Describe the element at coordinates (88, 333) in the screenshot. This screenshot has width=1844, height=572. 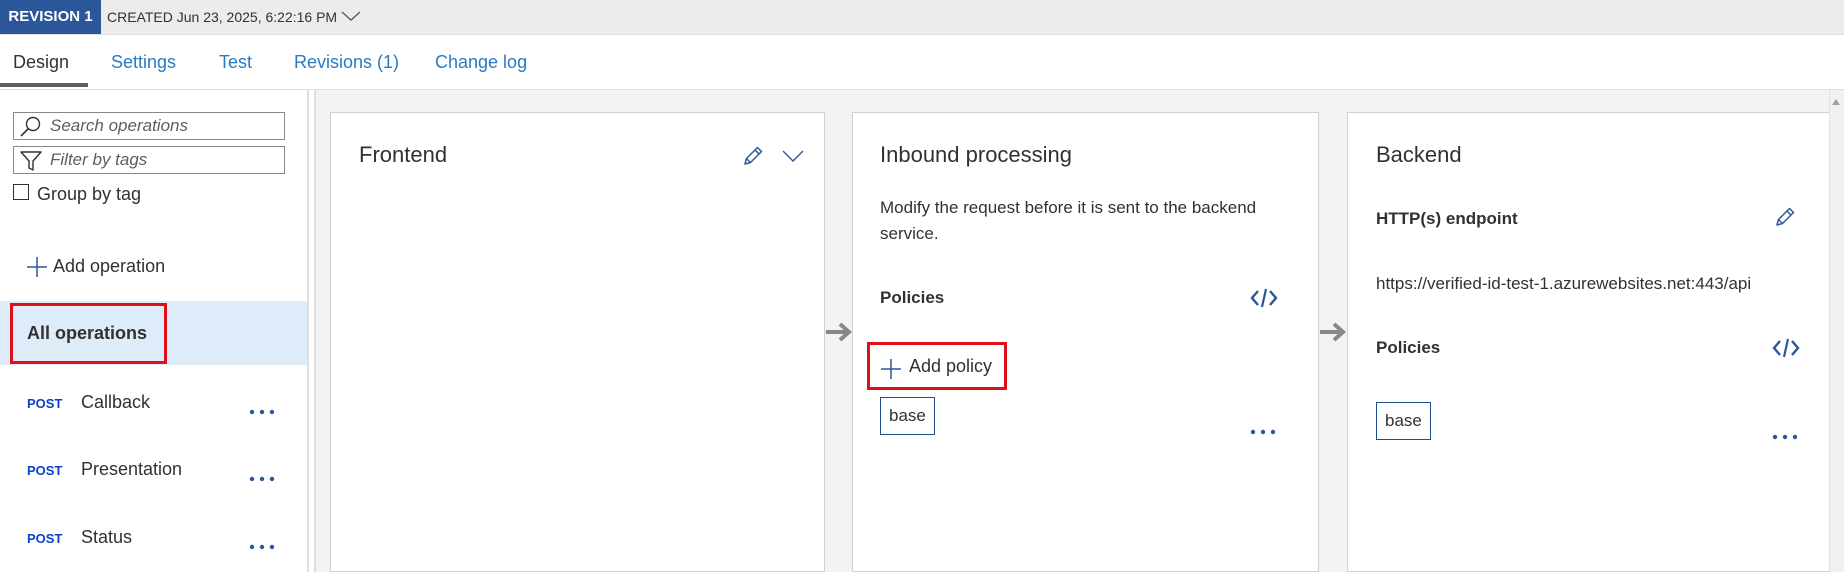
I see `highlight-box-all-operations` at that location.